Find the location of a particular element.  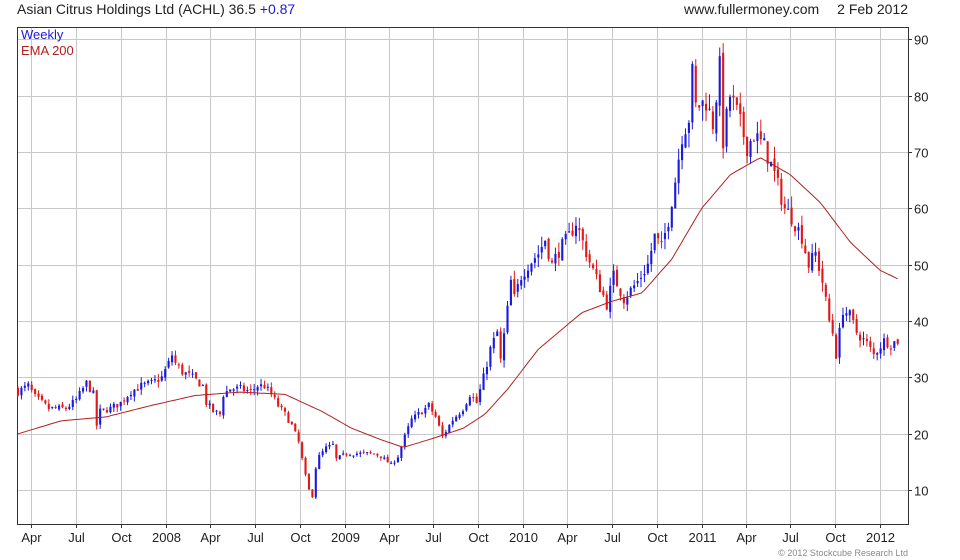

x-tick-label: Jul is located at coordinates (433, 537).